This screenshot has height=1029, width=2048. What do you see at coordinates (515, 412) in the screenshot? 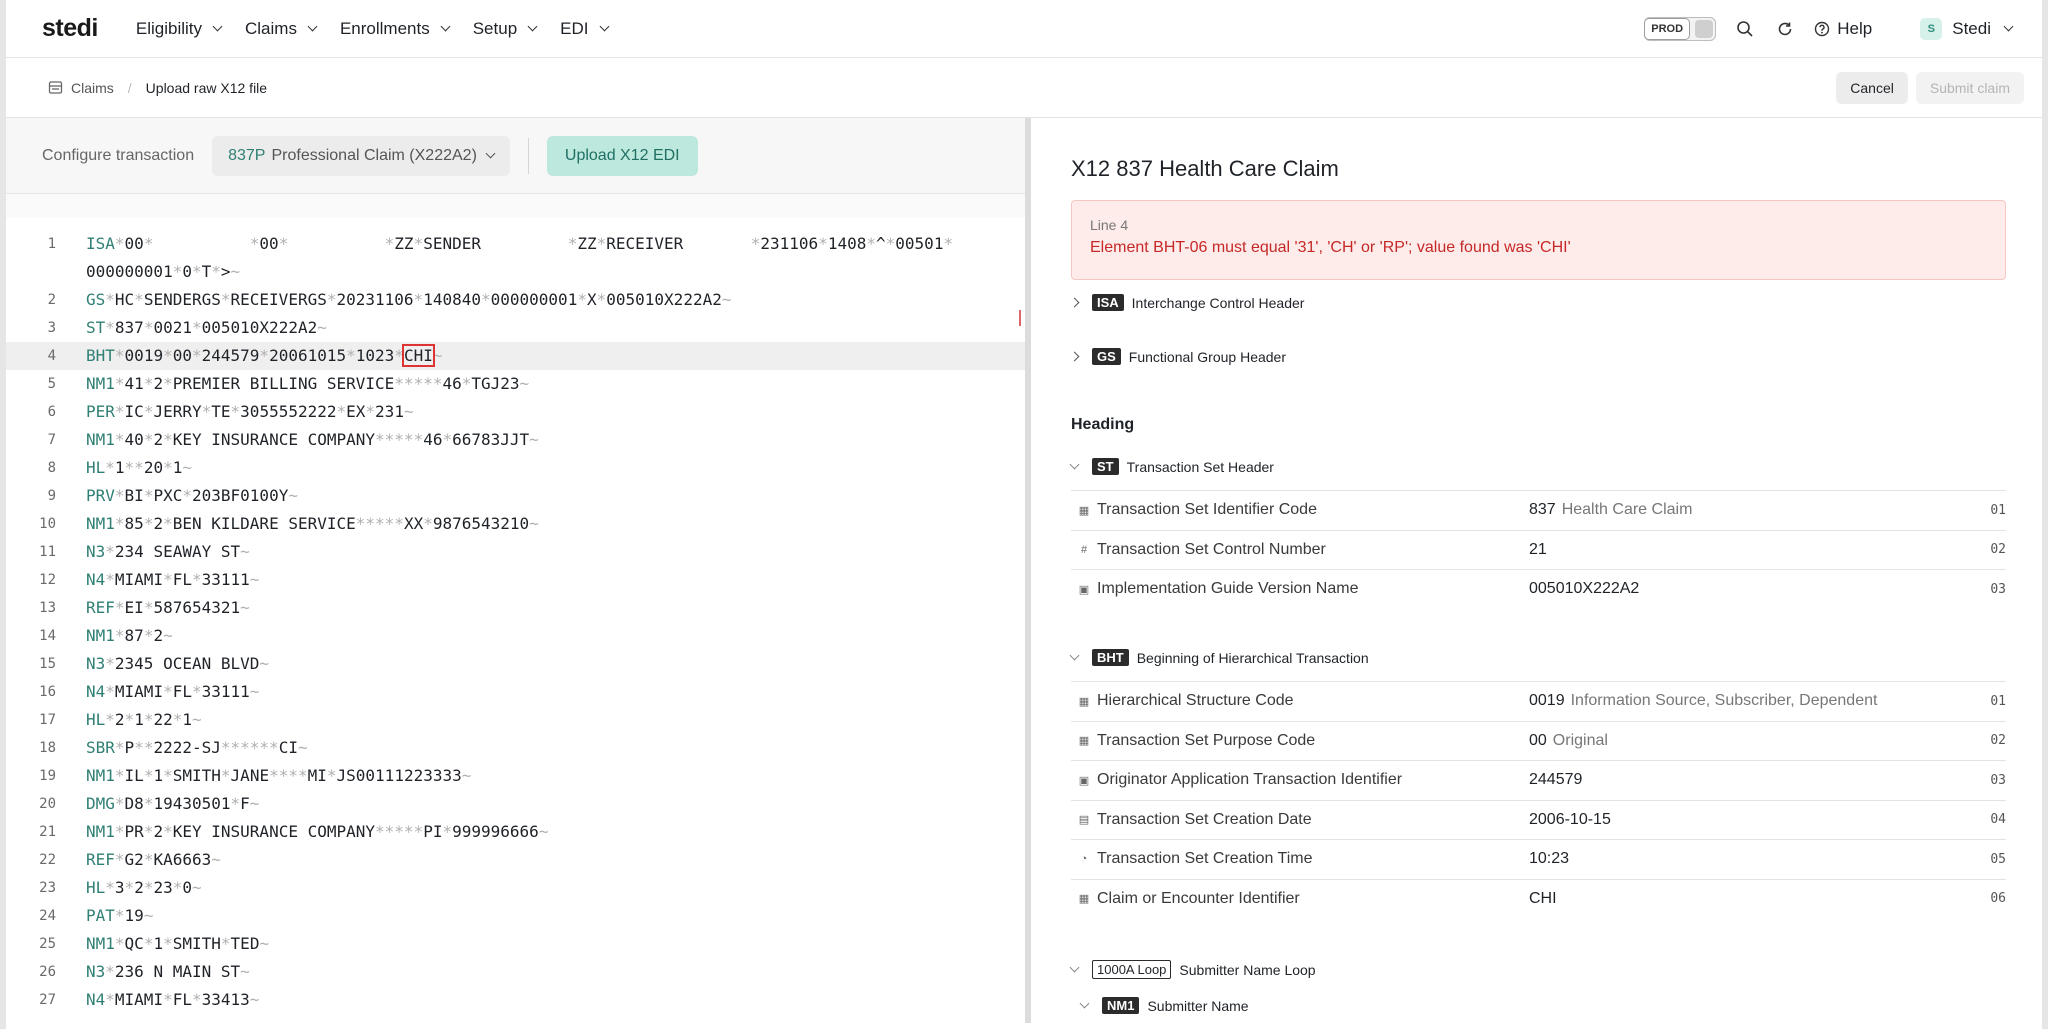
I see `code-line: 6 PER*IC*JERRY*TE*3055552222*EX*231~` at bounding box center [515, 412].